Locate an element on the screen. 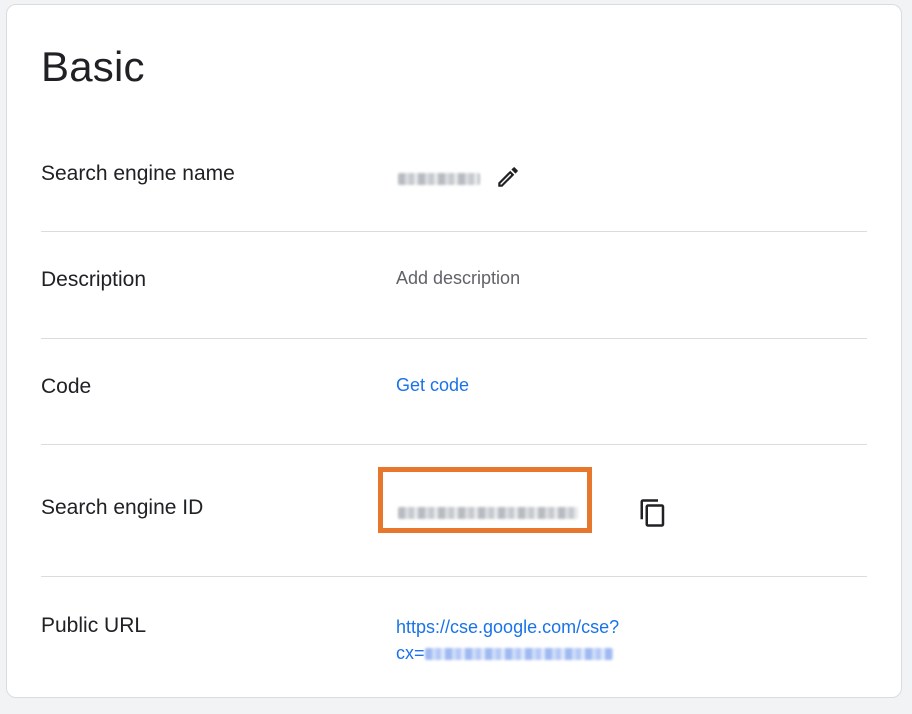 The height and width of the screenshot is (714, 912). search-engine-id-highlight is located at coordinates (485, 500).